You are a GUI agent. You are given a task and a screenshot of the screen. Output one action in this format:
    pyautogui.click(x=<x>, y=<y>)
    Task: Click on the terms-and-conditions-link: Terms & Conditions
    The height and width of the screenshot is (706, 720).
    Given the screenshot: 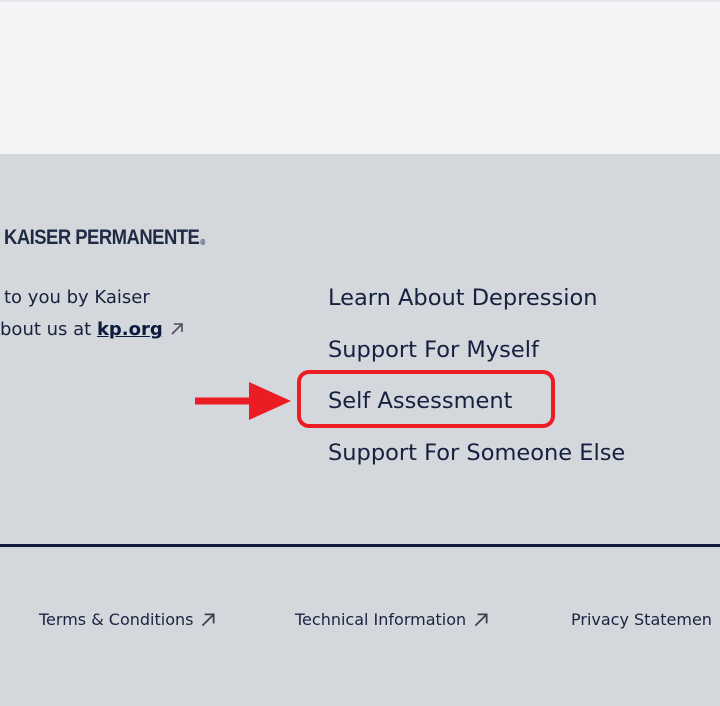 What is the action you would take?
    pyautogui.click(x=128, y=619)
    